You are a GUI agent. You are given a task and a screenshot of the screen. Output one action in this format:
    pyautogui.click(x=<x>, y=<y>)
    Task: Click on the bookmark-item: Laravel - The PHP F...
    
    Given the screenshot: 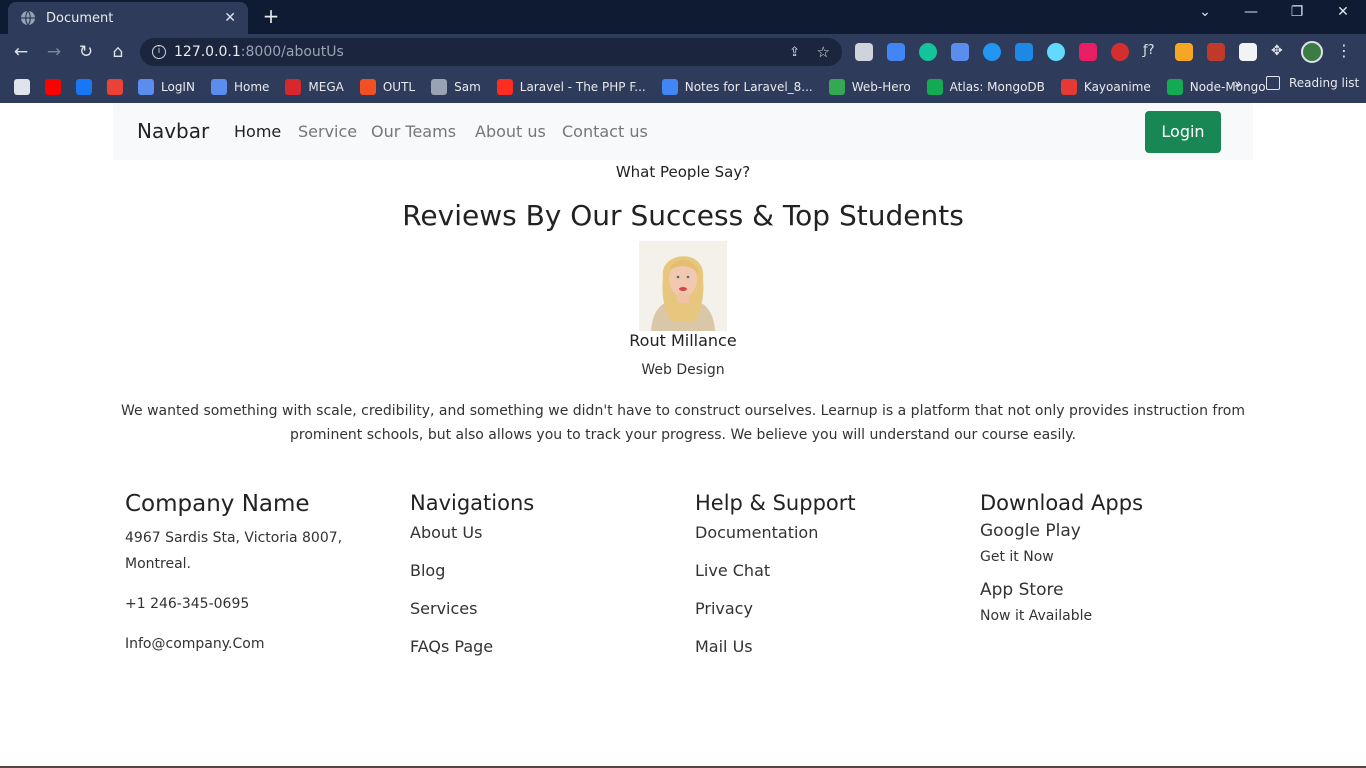 What is the action you would take?
    pyautogui.click(x=571, y=86)
    